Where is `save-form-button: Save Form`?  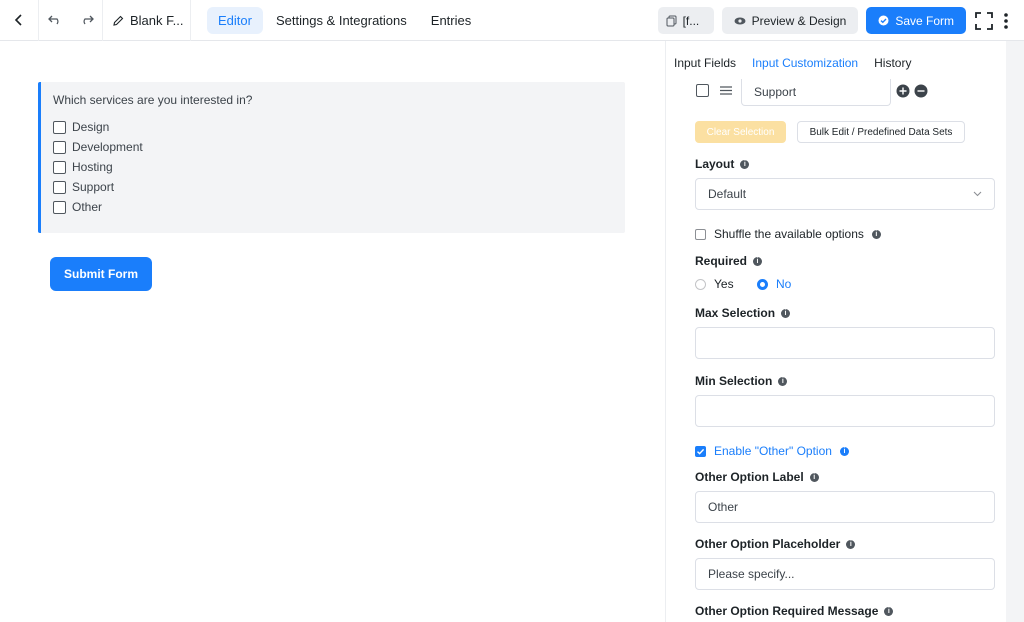
save-form-button: Save Form is located at coordinates (916, 20).